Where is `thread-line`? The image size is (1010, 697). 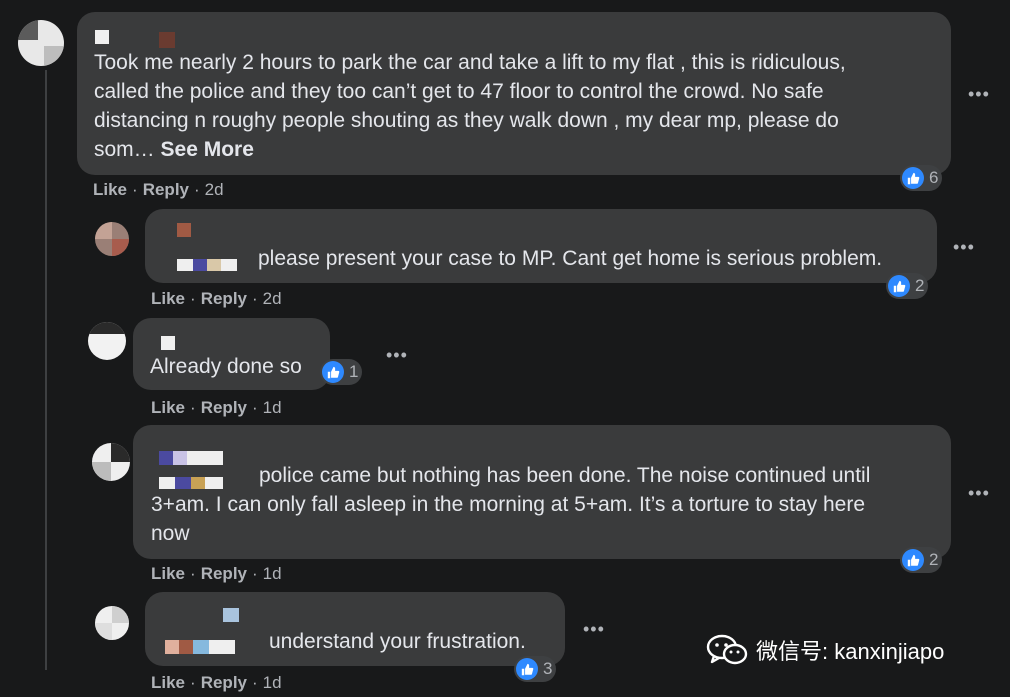
thread-line is located at coordinates (46, 370).